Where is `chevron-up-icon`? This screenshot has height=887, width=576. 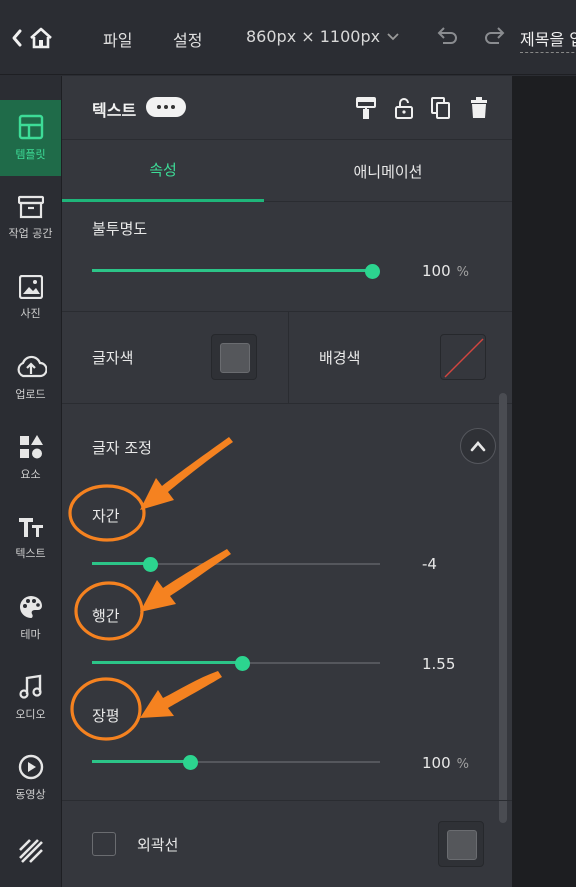
chevron-up-icon is located at coordinates (478, 446).